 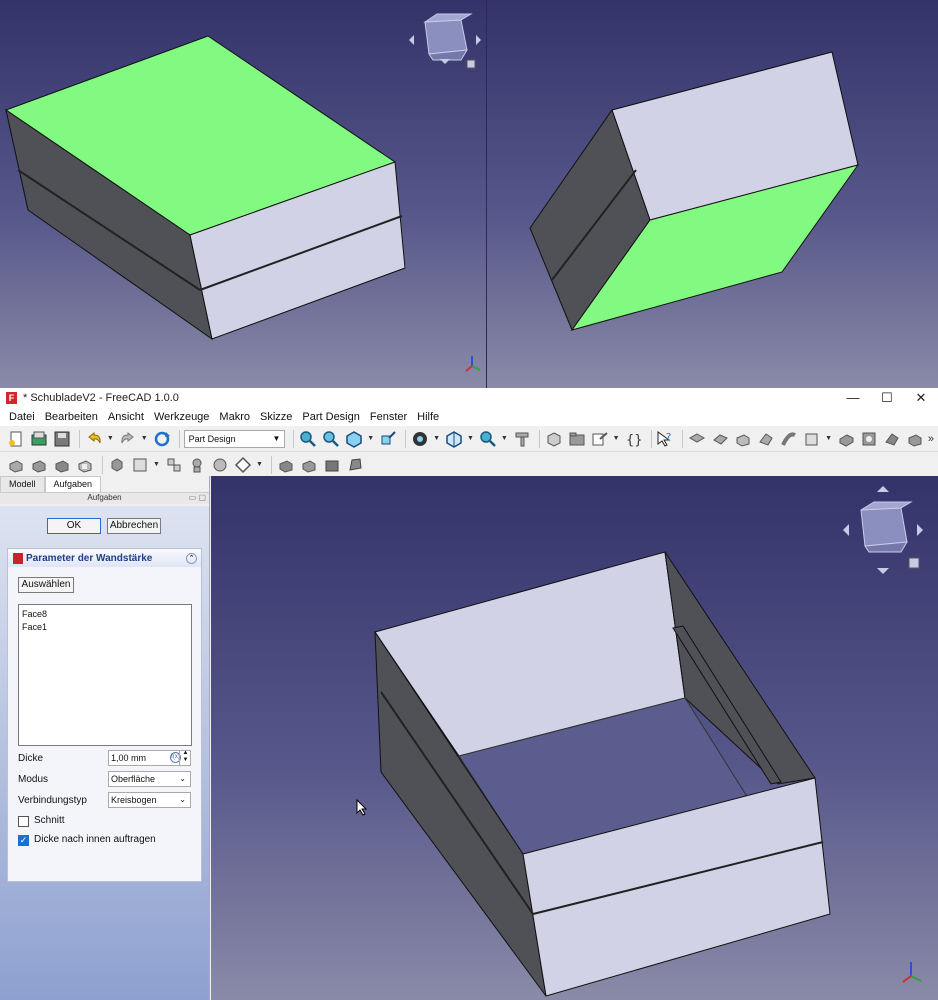 I want to click on view-split-divider, so click(x=486, y=194).